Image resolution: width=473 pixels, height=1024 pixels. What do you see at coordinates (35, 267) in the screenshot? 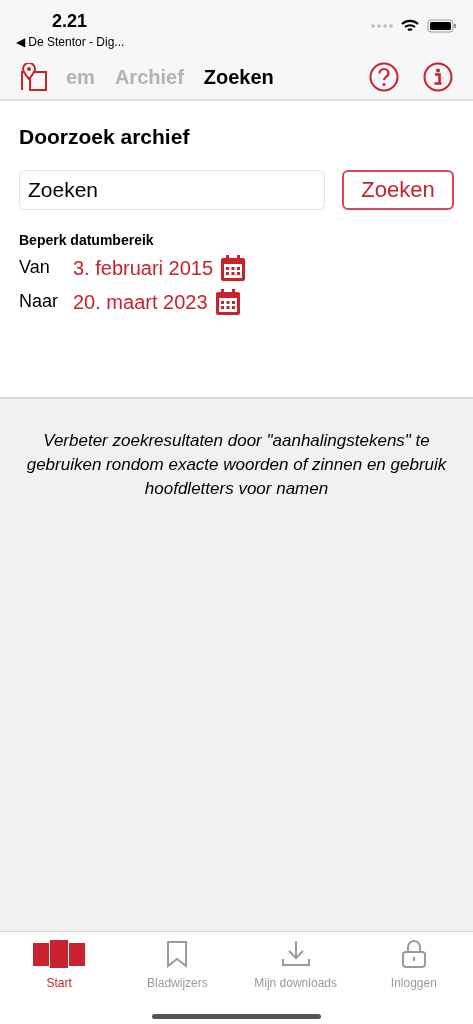
I see `date-label: Van` at bounding box center [35, 267].